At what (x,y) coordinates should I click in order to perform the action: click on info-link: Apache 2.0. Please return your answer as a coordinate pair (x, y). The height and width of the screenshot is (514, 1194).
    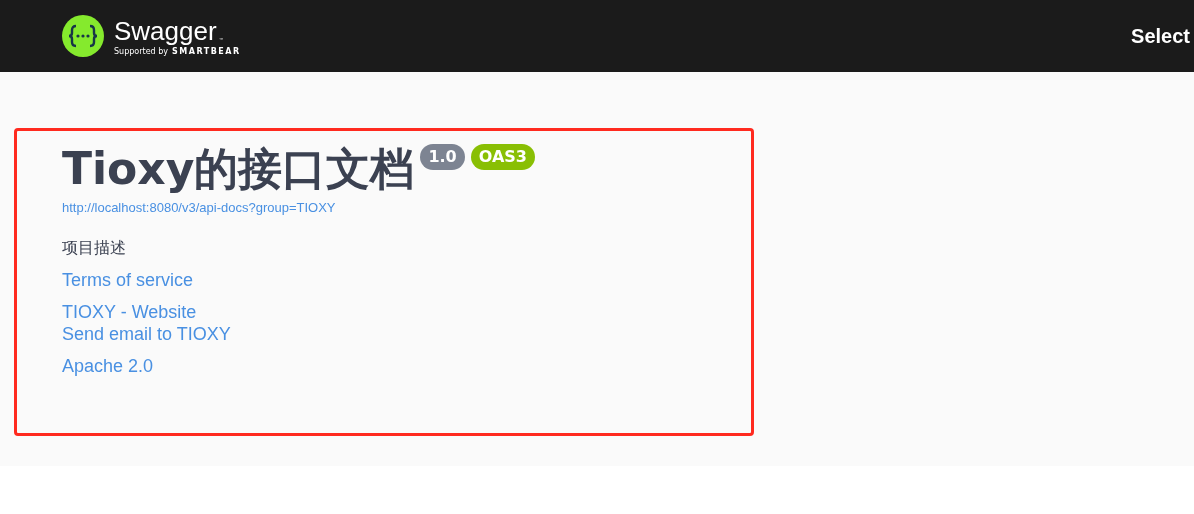
    Looking at the image, I should click on (108, 366).